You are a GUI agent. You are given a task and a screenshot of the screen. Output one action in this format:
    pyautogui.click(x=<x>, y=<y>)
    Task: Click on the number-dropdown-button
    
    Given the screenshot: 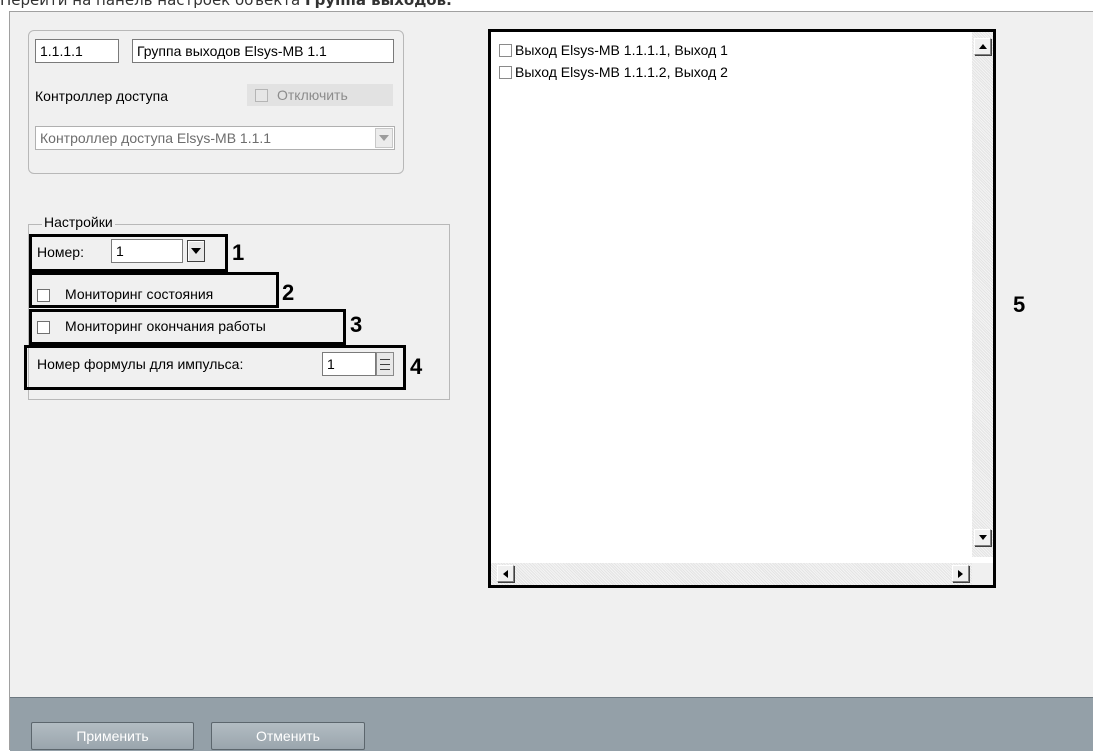 What is the action you would take?
    pyautogui.click(x=196, y=251)
    